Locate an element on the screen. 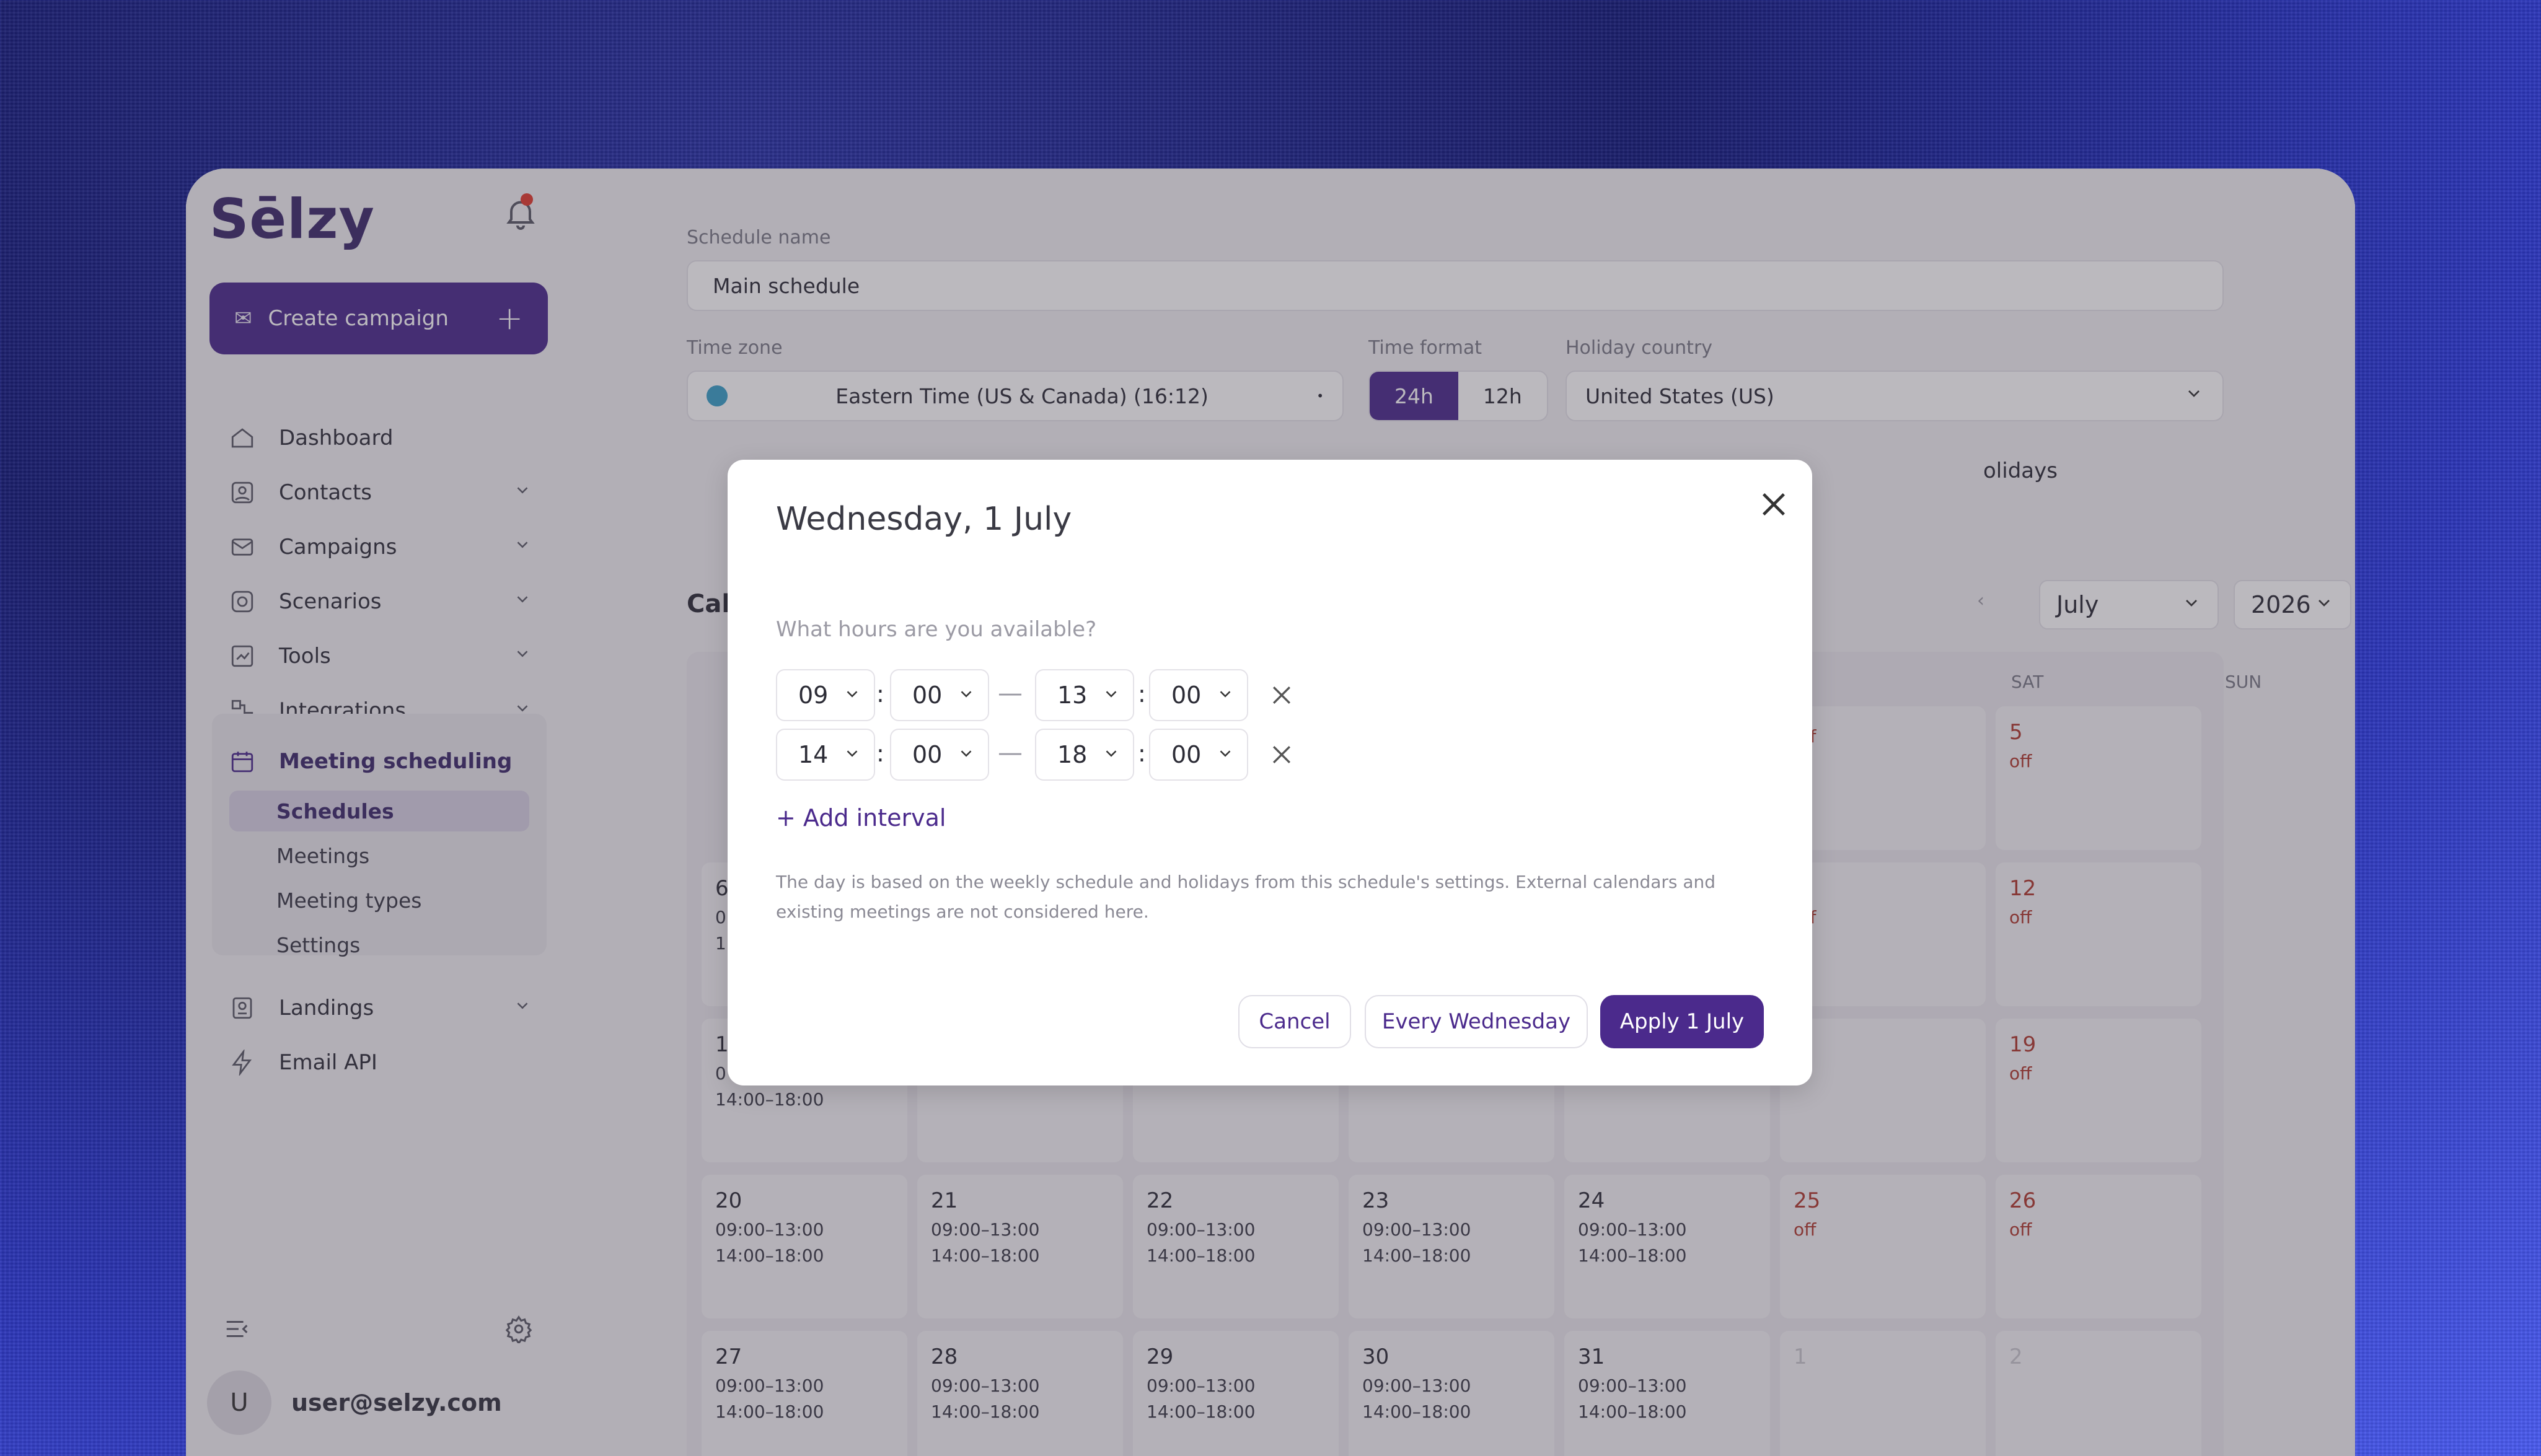  remove-interval-1-icon is located at coordinates (1281, 695).